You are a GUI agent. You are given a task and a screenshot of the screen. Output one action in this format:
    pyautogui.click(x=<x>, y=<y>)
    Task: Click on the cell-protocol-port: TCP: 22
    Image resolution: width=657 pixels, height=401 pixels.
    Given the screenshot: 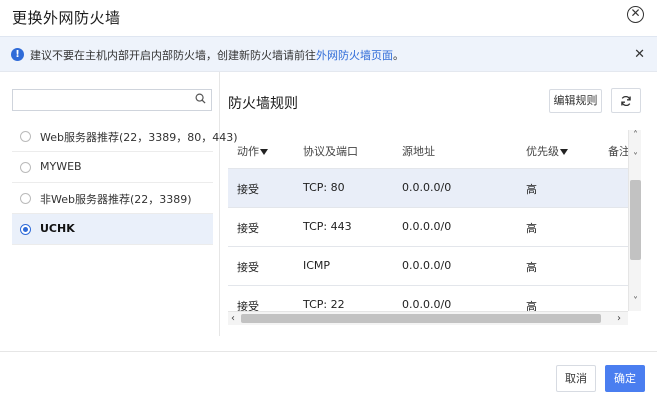 What is the action you would take?
    pyautogui.click(x=324, y=304)
    